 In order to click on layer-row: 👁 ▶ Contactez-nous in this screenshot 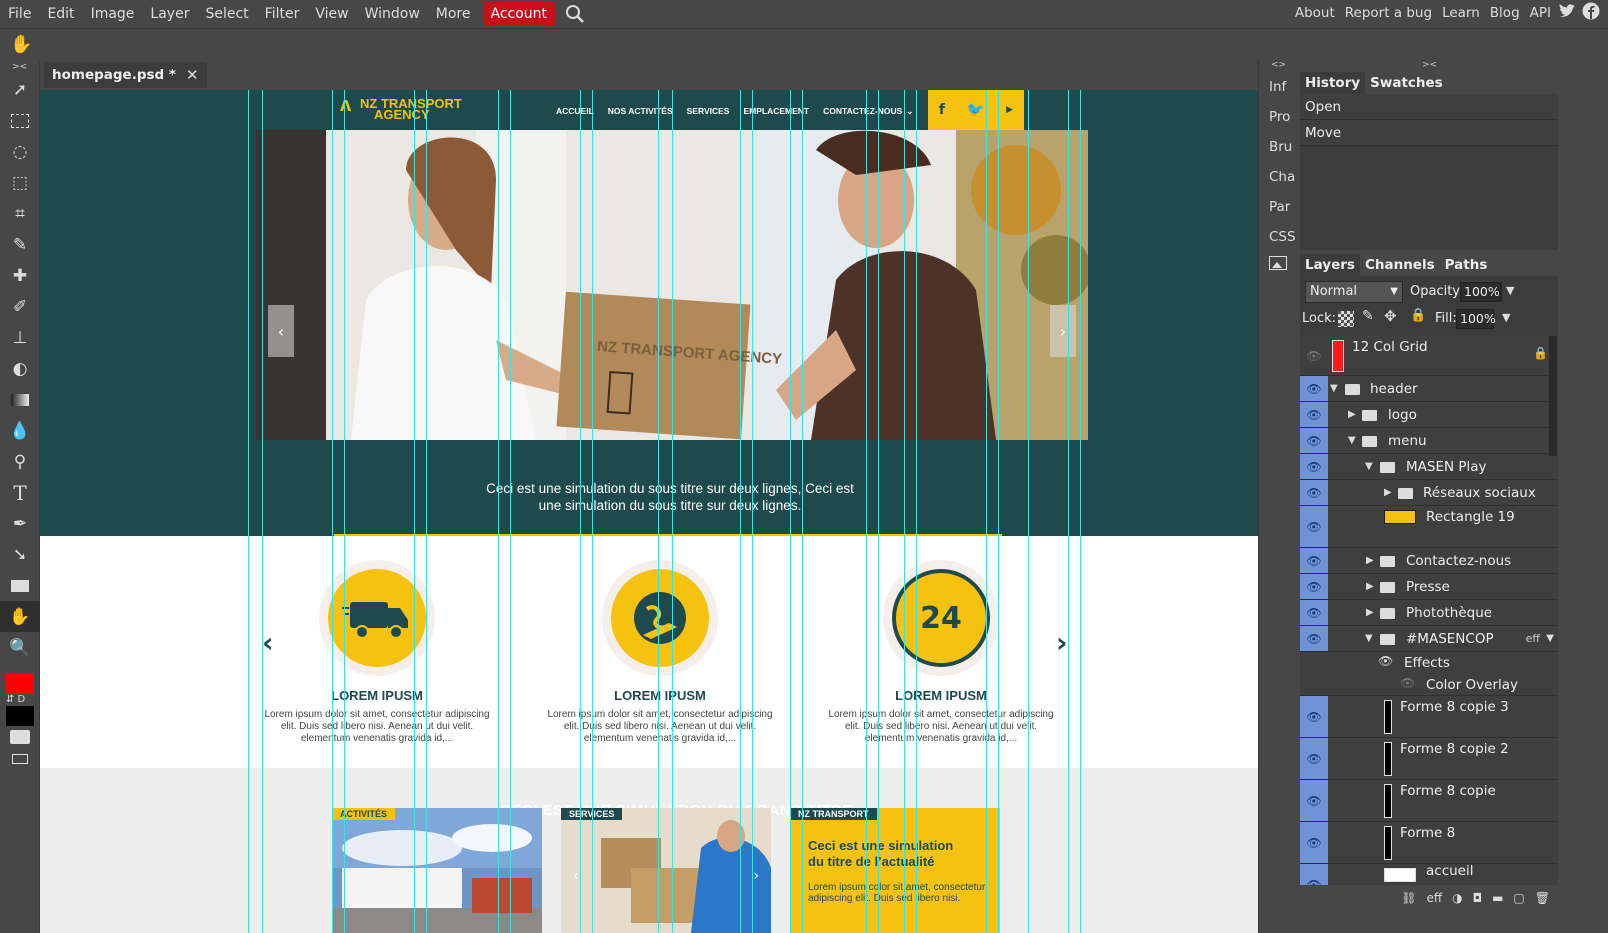, I will do `click(1429, 561)`.